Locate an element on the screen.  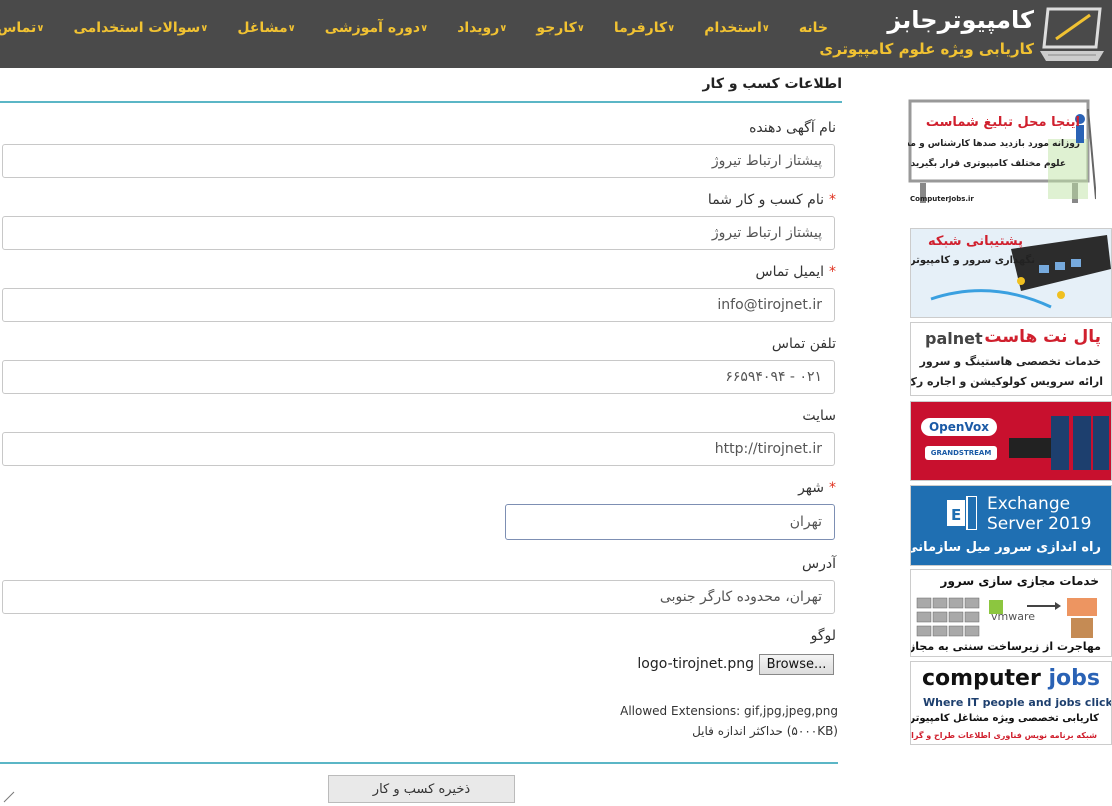
ad-banner-4: OpenVox GRANDSTREAM is located at coordinates (1011, 441).